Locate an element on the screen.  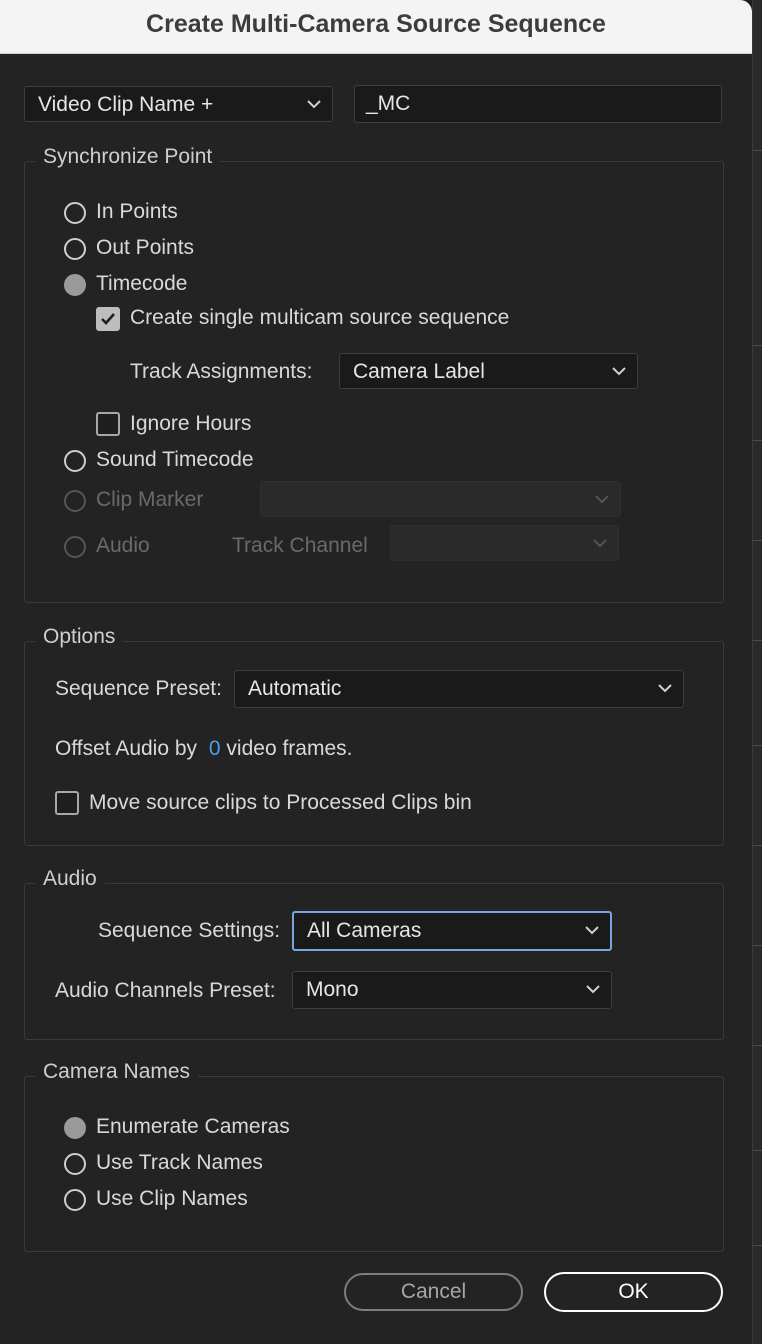
create-single-checkbox is located at coordinates (108, 319).